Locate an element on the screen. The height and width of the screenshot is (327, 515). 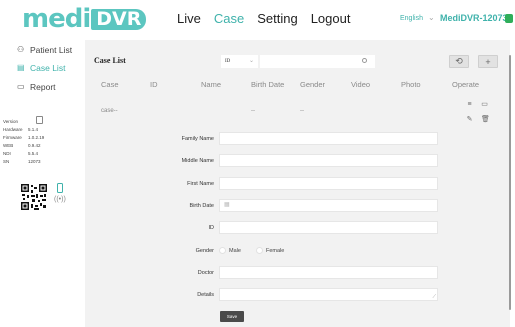
medidvr-logo: medi DVR is located at coordinates (84, 19).